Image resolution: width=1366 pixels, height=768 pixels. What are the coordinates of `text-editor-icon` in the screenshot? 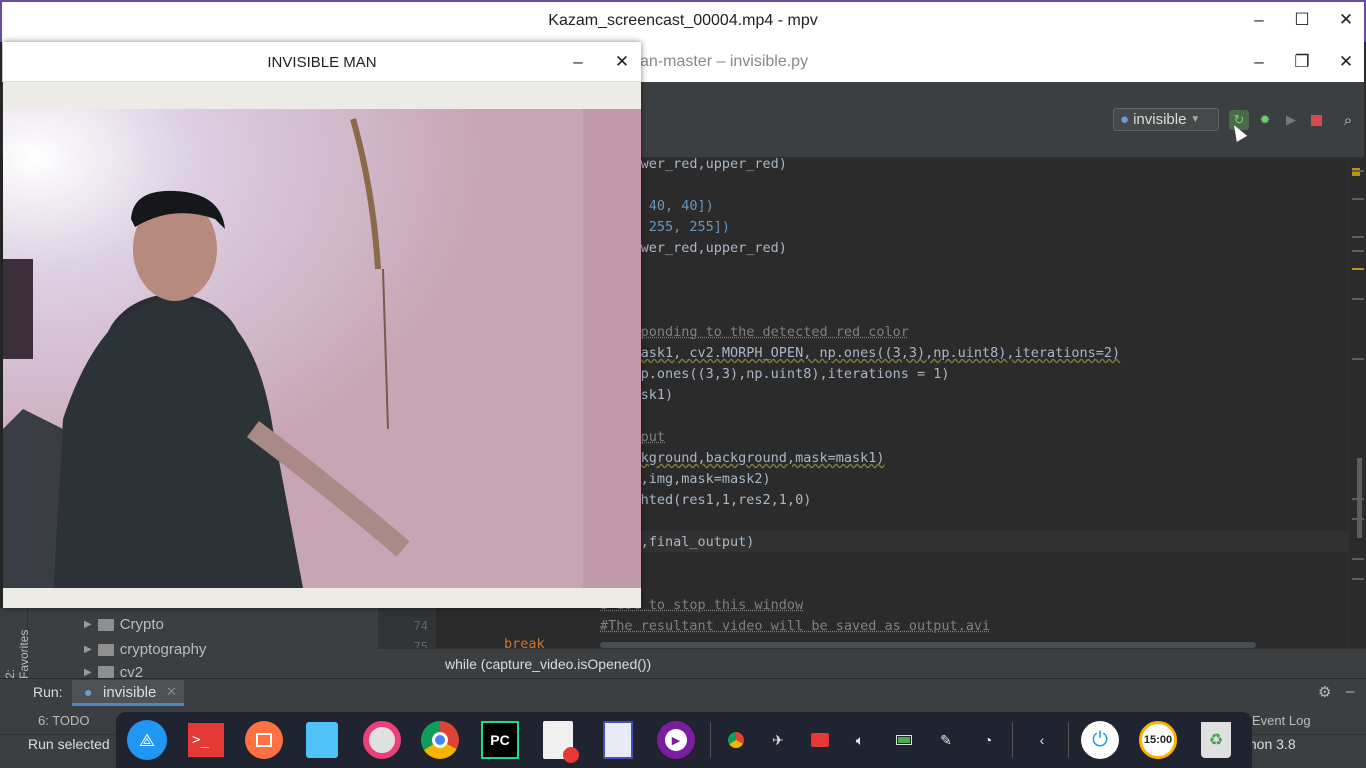 It's located at (558, 741).